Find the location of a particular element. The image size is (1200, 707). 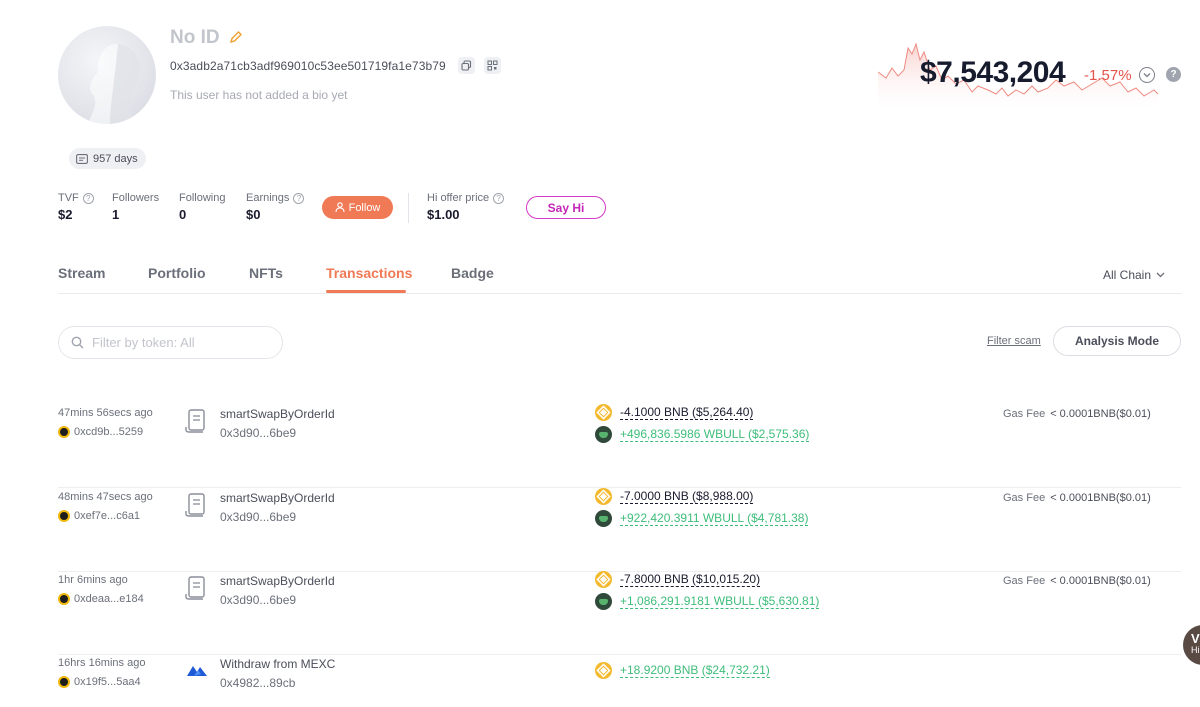

gas-fee-value: < 0.0001BNB($0.01) is located at coordinates (1100, 498).